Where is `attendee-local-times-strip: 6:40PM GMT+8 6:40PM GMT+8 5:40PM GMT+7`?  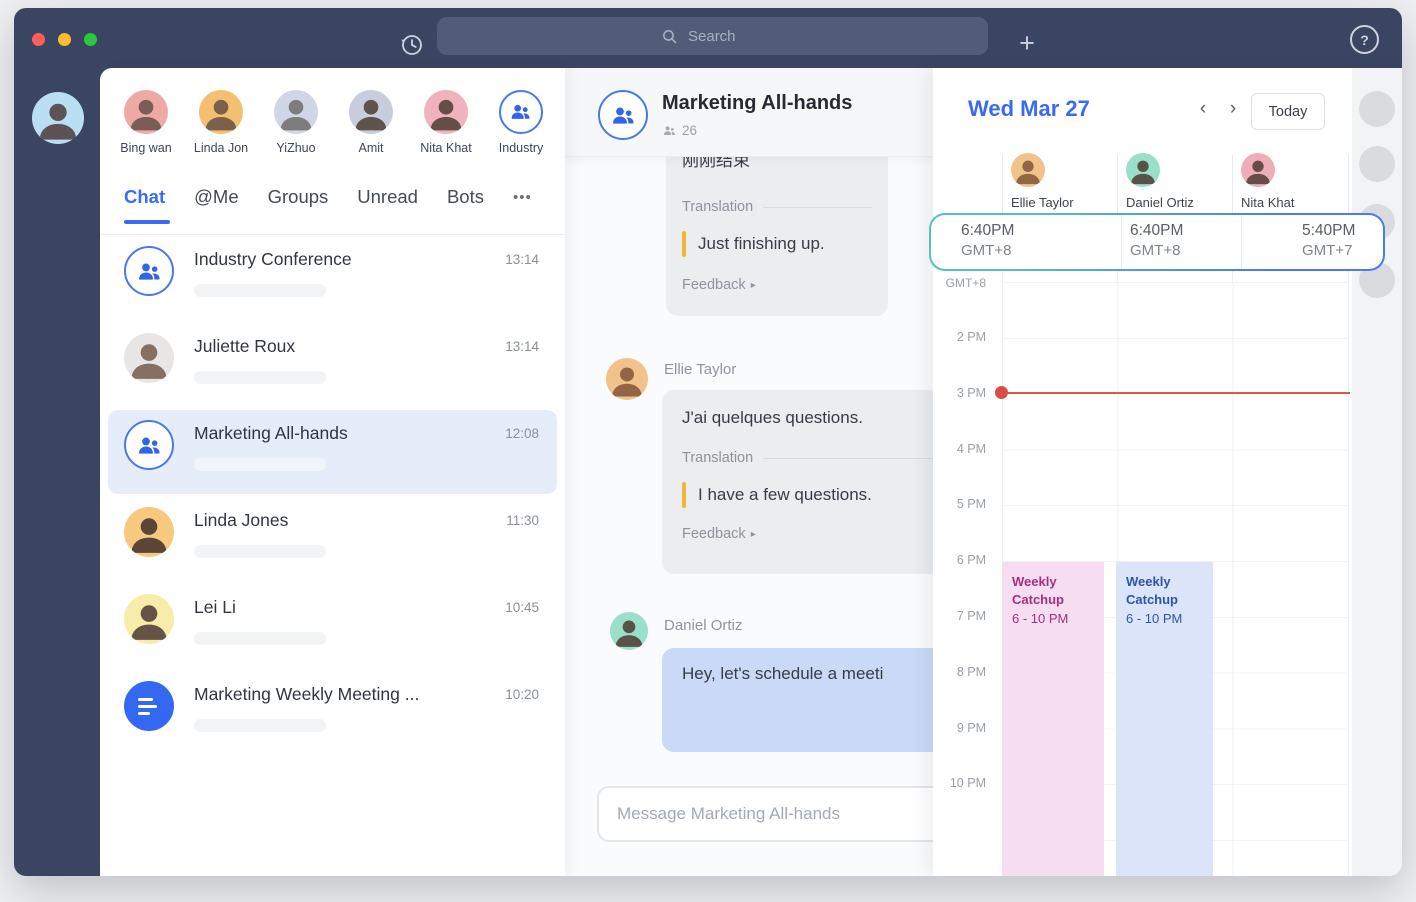
attendee-local-times-strip: 6:40PM GMT+8 6:40PM GMT+8 5:40PM GMT+7 is located at coordinates (1157, 242).